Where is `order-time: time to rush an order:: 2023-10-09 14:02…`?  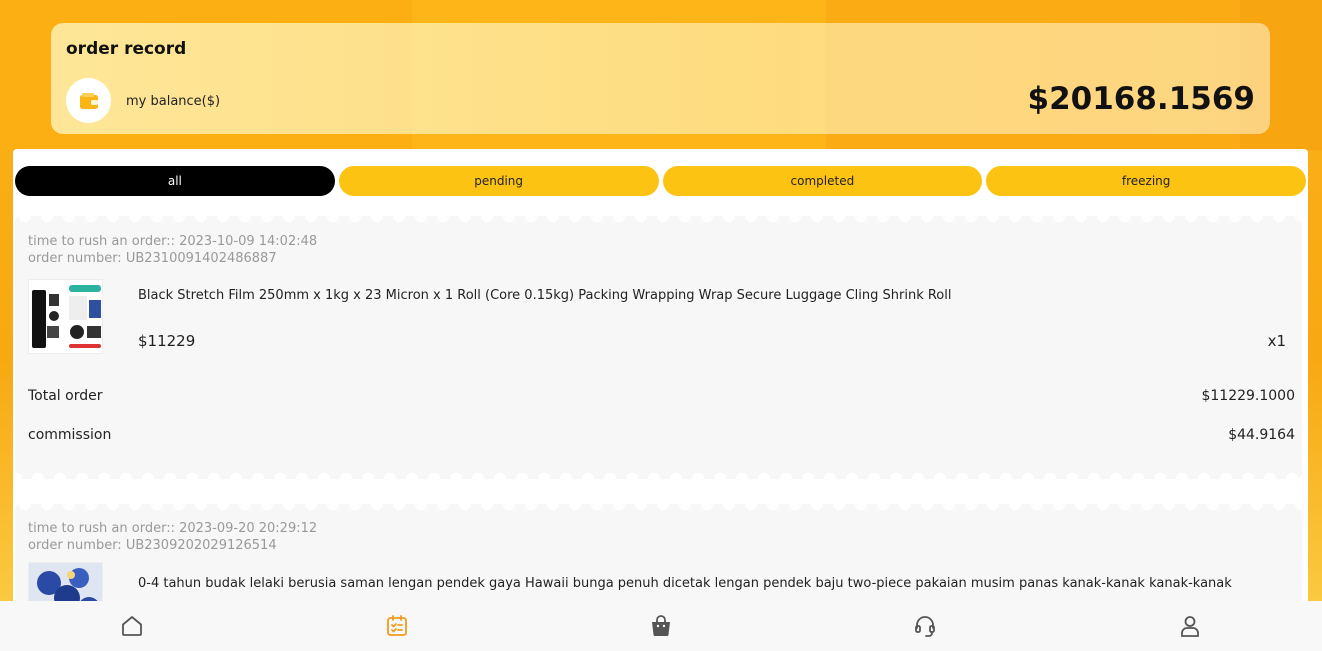
order-time: time to rush an order:: 2023-10-09 14:02… is located at coordinates (173, 241).